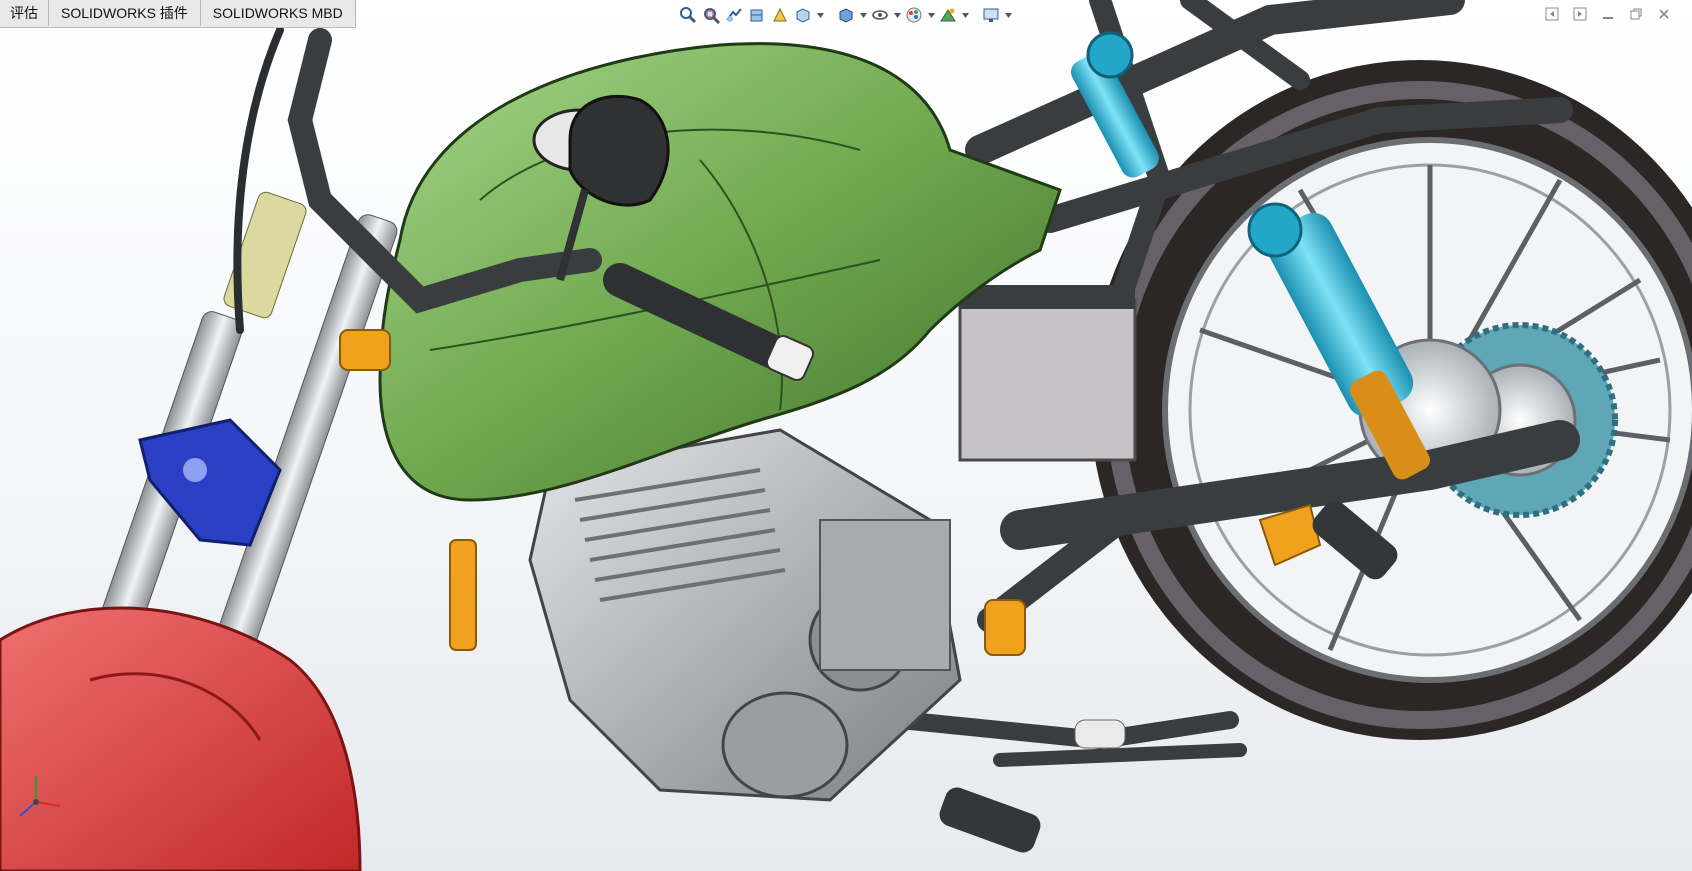 The width and height of the screenshot is (1692, 871). Describe the element at coordinates (745, 615) in the screenshot. I see `engine` at that location.